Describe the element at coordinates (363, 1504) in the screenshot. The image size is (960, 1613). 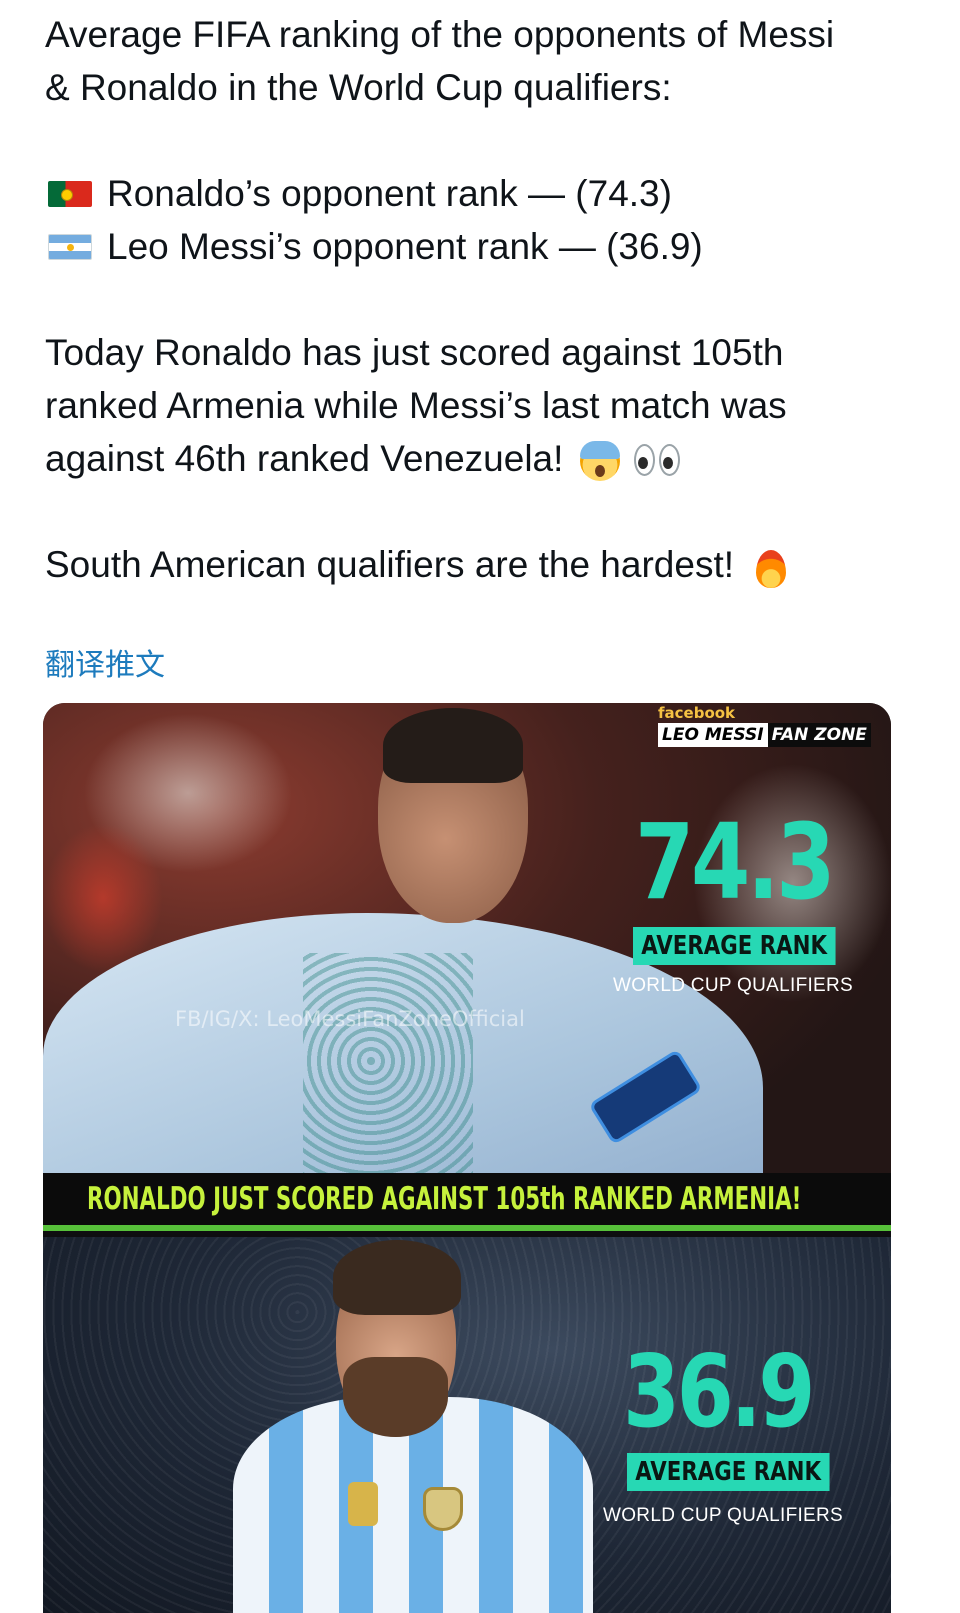
I see `champion-badge` at that location.